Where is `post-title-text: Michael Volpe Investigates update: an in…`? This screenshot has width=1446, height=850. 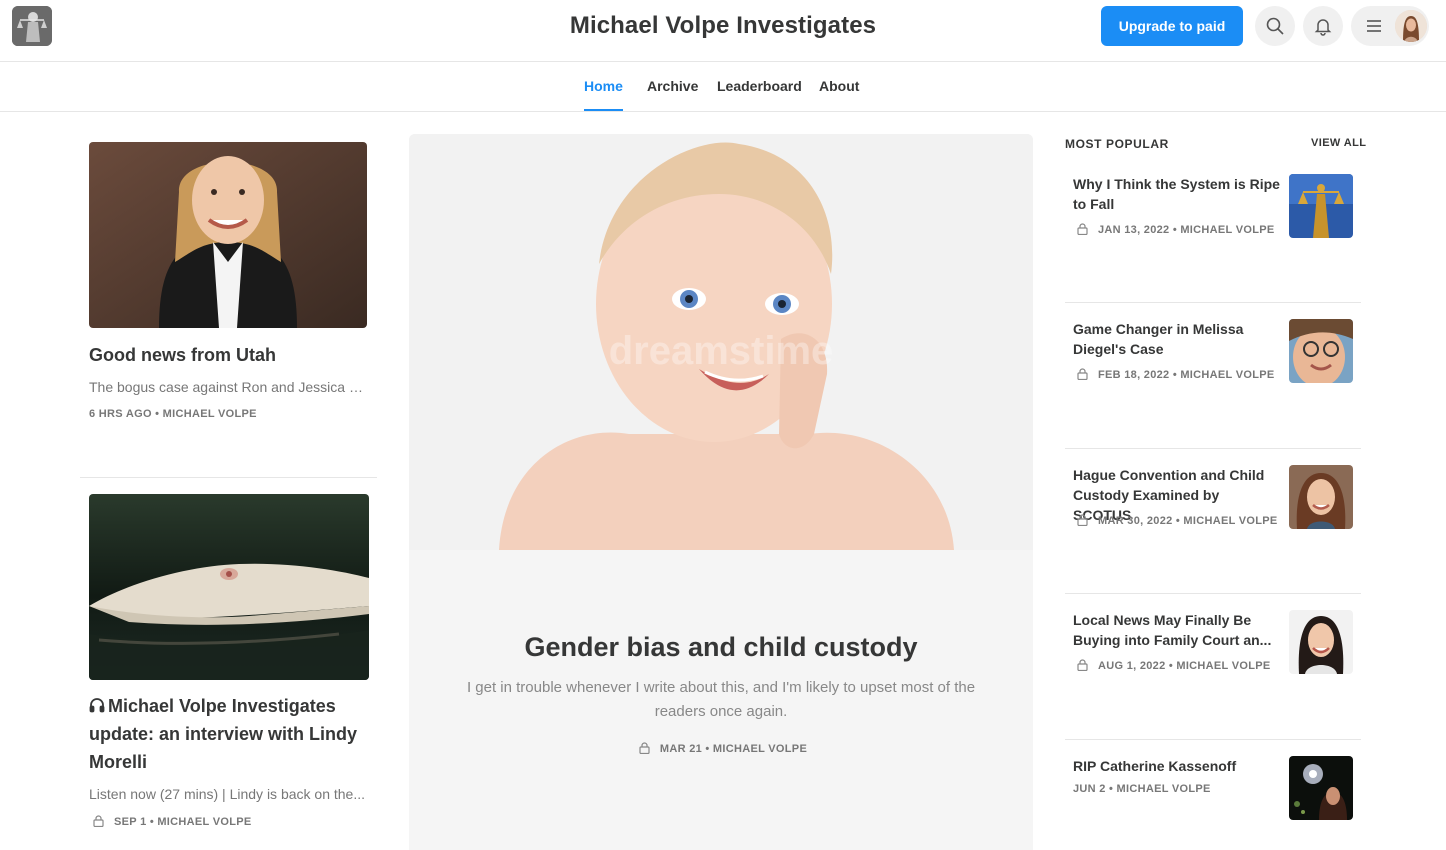
post-title-text: Michael Volpe Investigates update: an in… is located at coordinates (223, 734).